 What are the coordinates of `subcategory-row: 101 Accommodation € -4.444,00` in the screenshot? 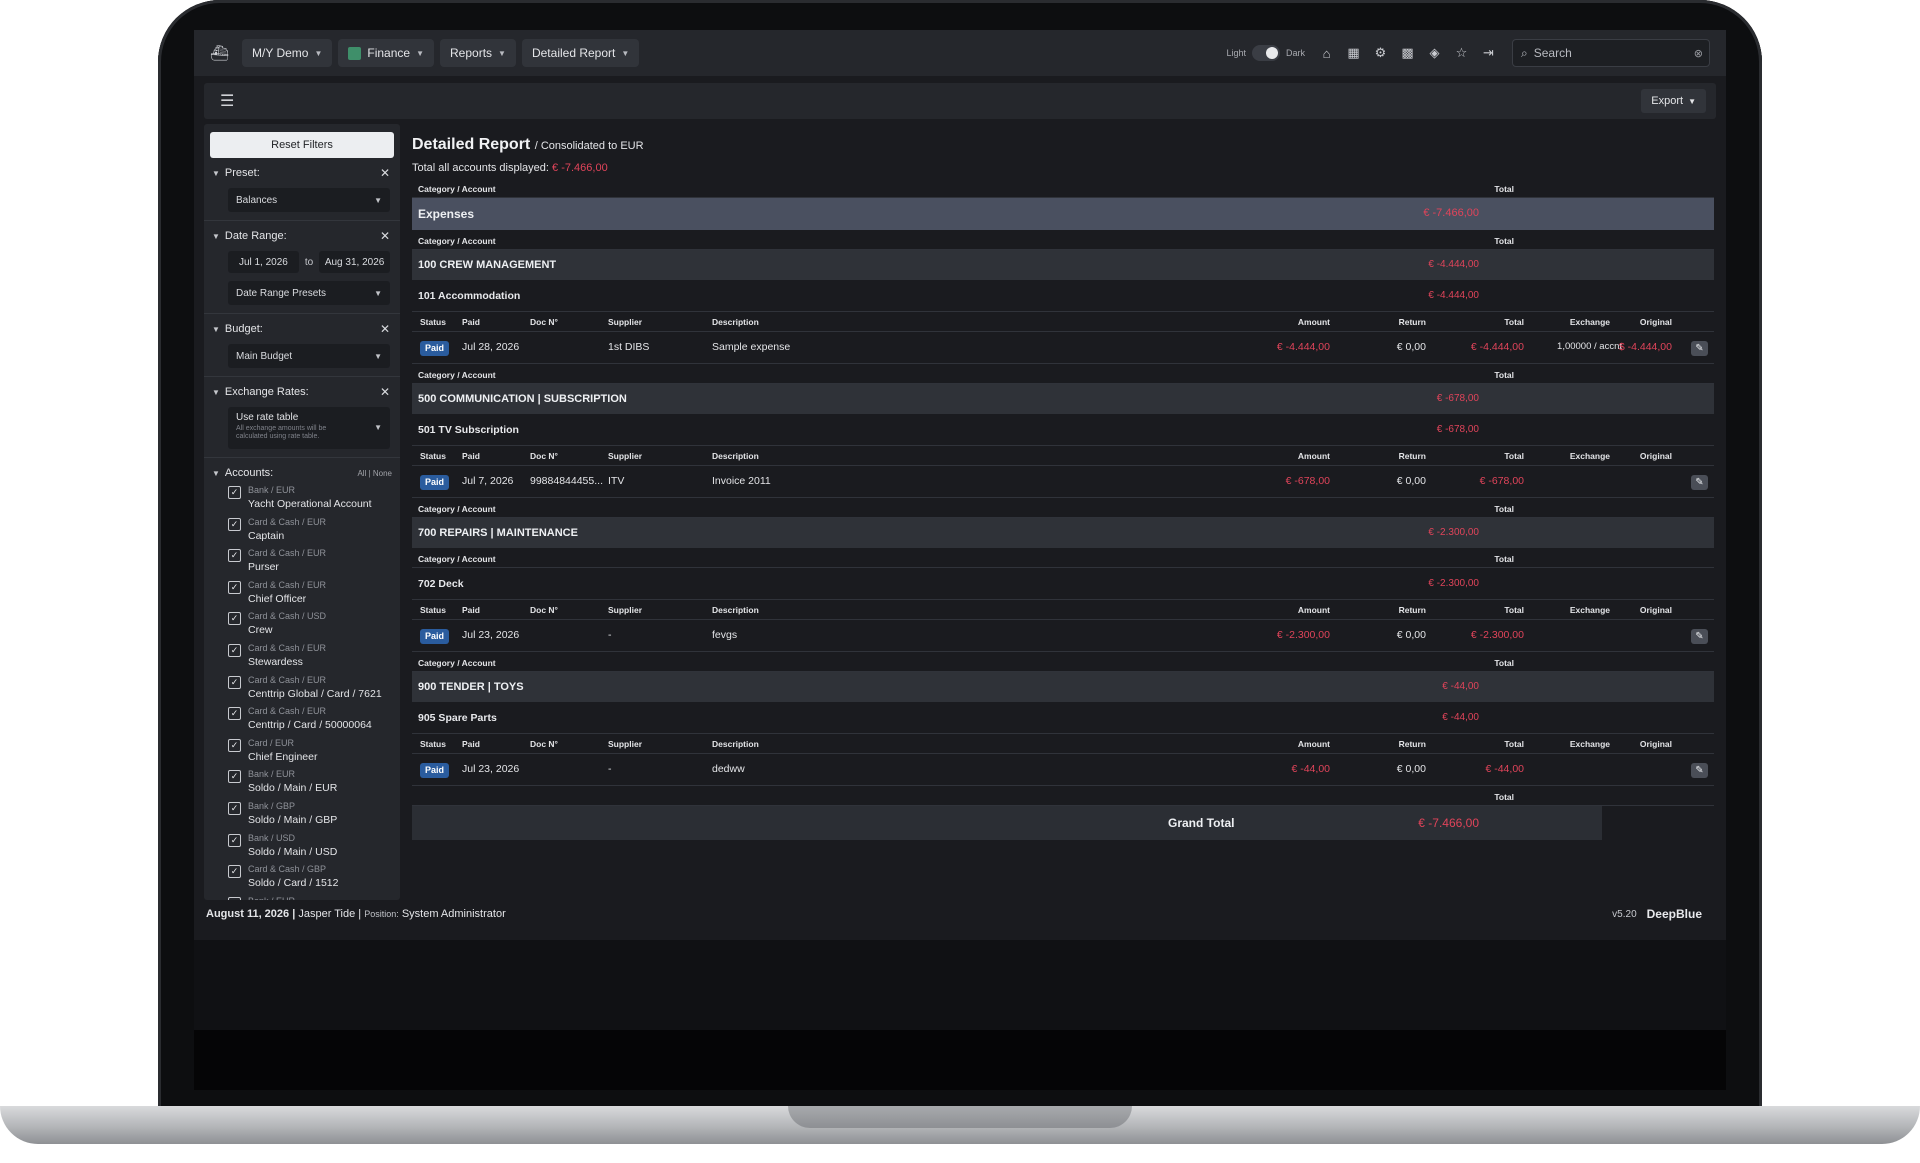 It's located at (1063, 296).